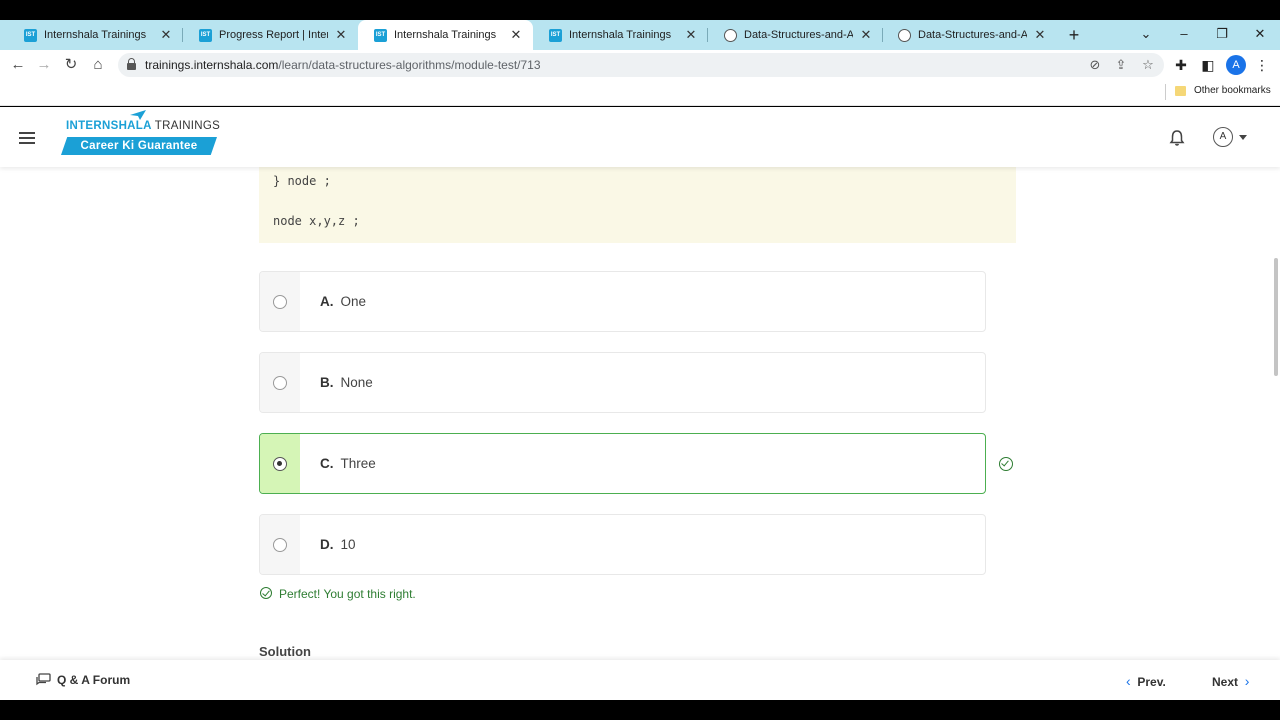  What do you see at coordinates (358, 463) in the screenshot?
I see `option-text: Three` at bounding box center [358, 463].